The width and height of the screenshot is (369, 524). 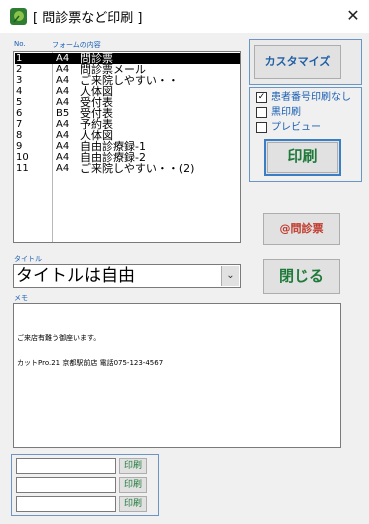 I want to click on memo-label: メモ, so click(x=21, y=298).